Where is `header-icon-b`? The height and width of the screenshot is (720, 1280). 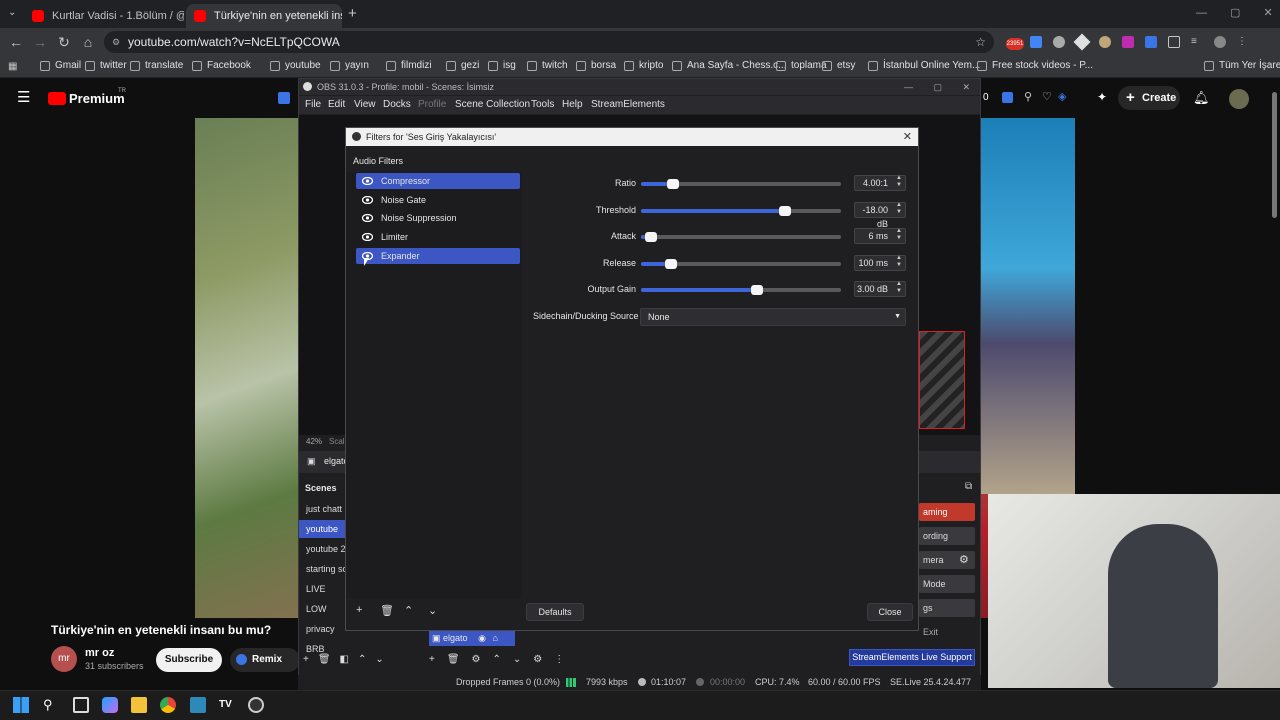
header-icon-b is located at coordinates (1007, 97).